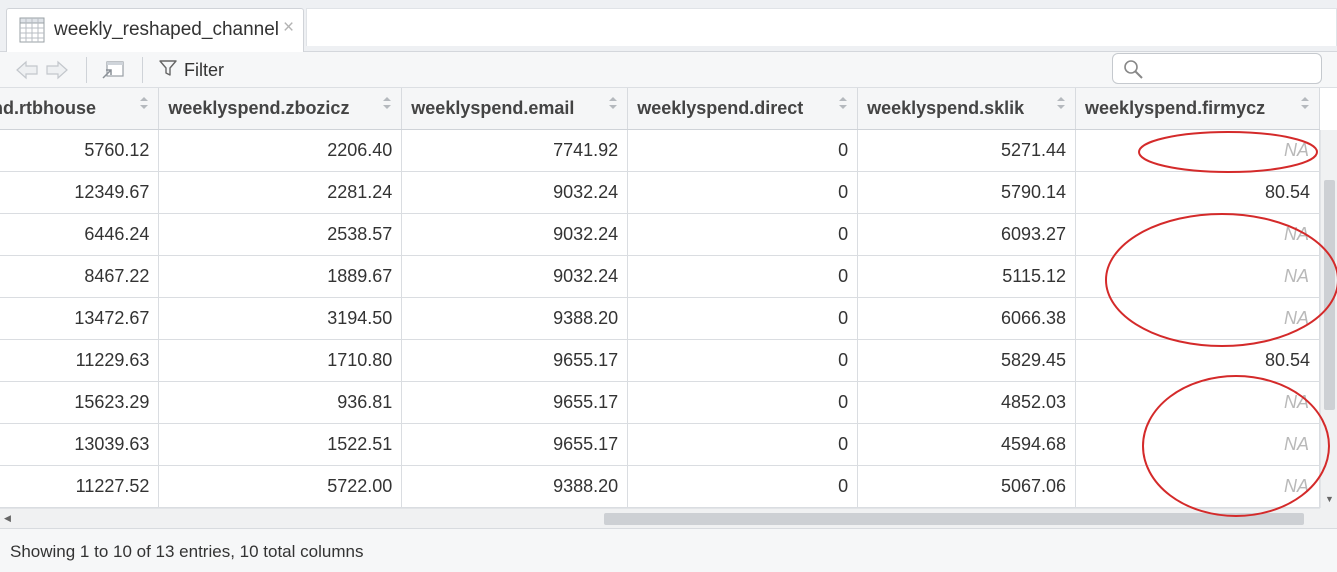 The image size is (1337, 572). I want to click on horizontal-scroll-thumb, so click(954, 519).